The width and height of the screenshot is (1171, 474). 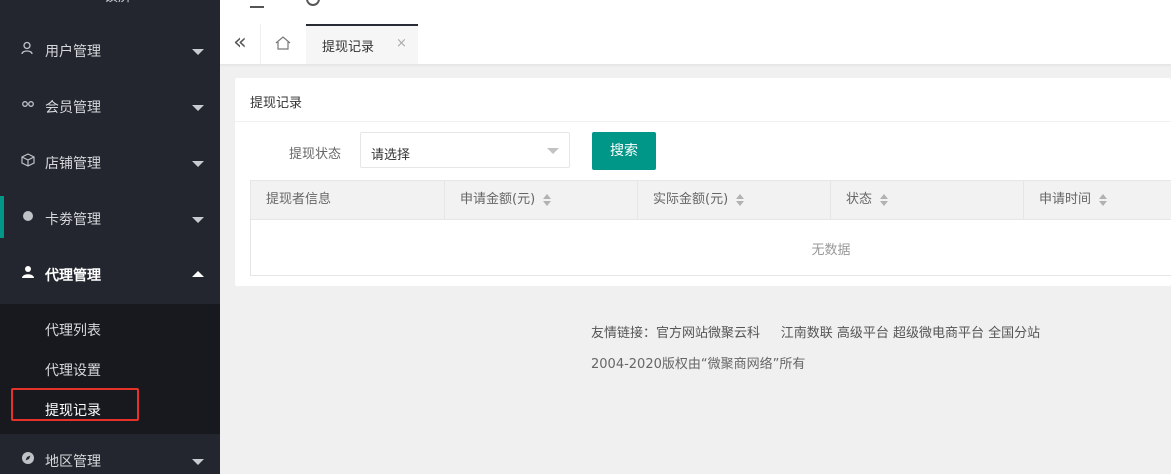 What do you see at coordinates (691, 199) in the screenshot?
I see `column-label: 实际金额(元)` at bounding box center [691, 199].